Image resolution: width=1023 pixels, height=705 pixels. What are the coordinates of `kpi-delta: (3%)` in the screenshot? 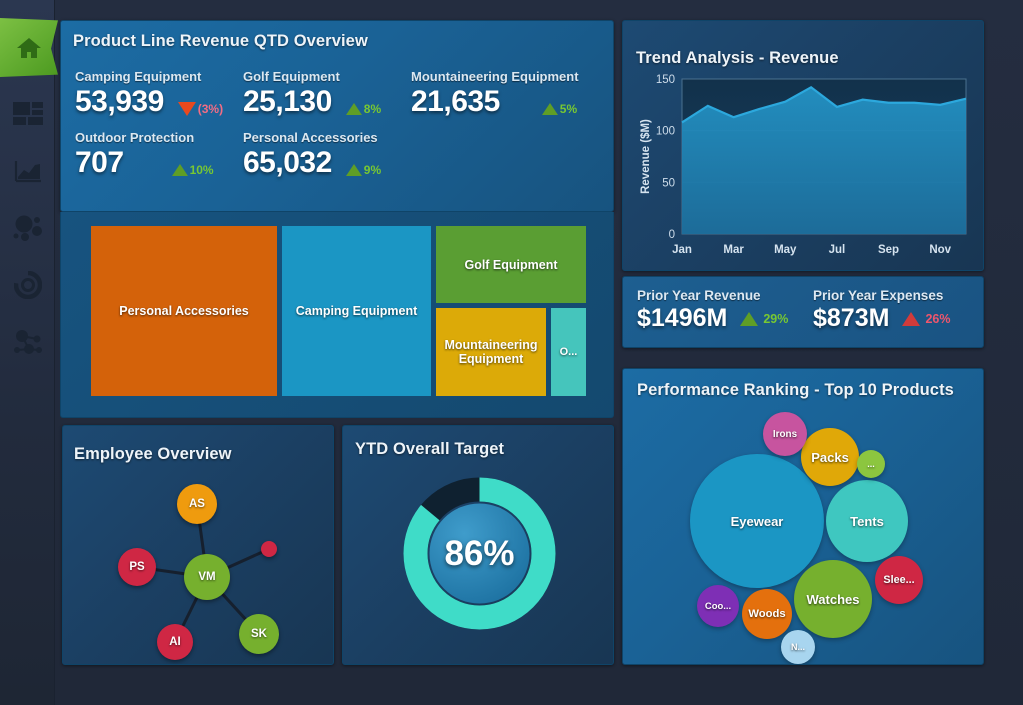 It's located at (200, 109).